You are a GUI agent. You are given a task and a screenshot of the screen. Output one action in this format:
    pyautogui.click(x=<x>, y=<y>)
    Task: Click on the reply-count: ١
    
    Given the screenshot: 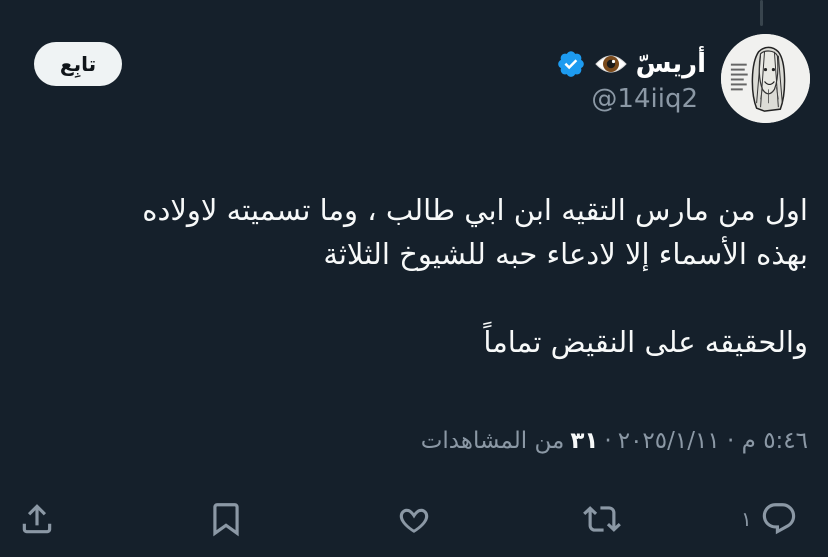 What is the action you would take?
    pyautogui.click(x=746, y=519)
    